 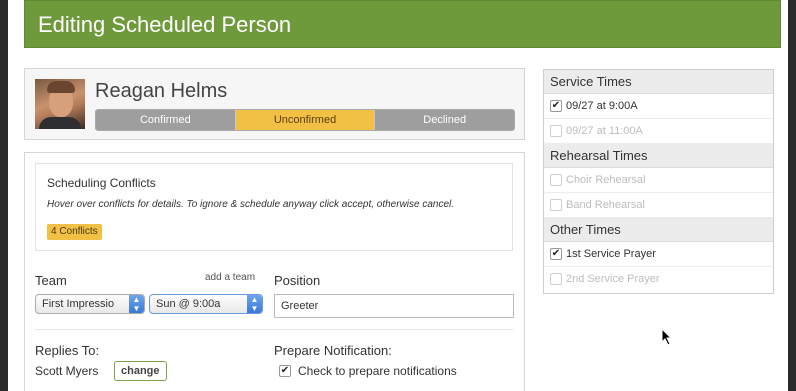 What do you see at coordinates (604, 131) in the screenshot?
I see `service-time-label: 09/27 at 11:00A` at bounding box center [604, 131].